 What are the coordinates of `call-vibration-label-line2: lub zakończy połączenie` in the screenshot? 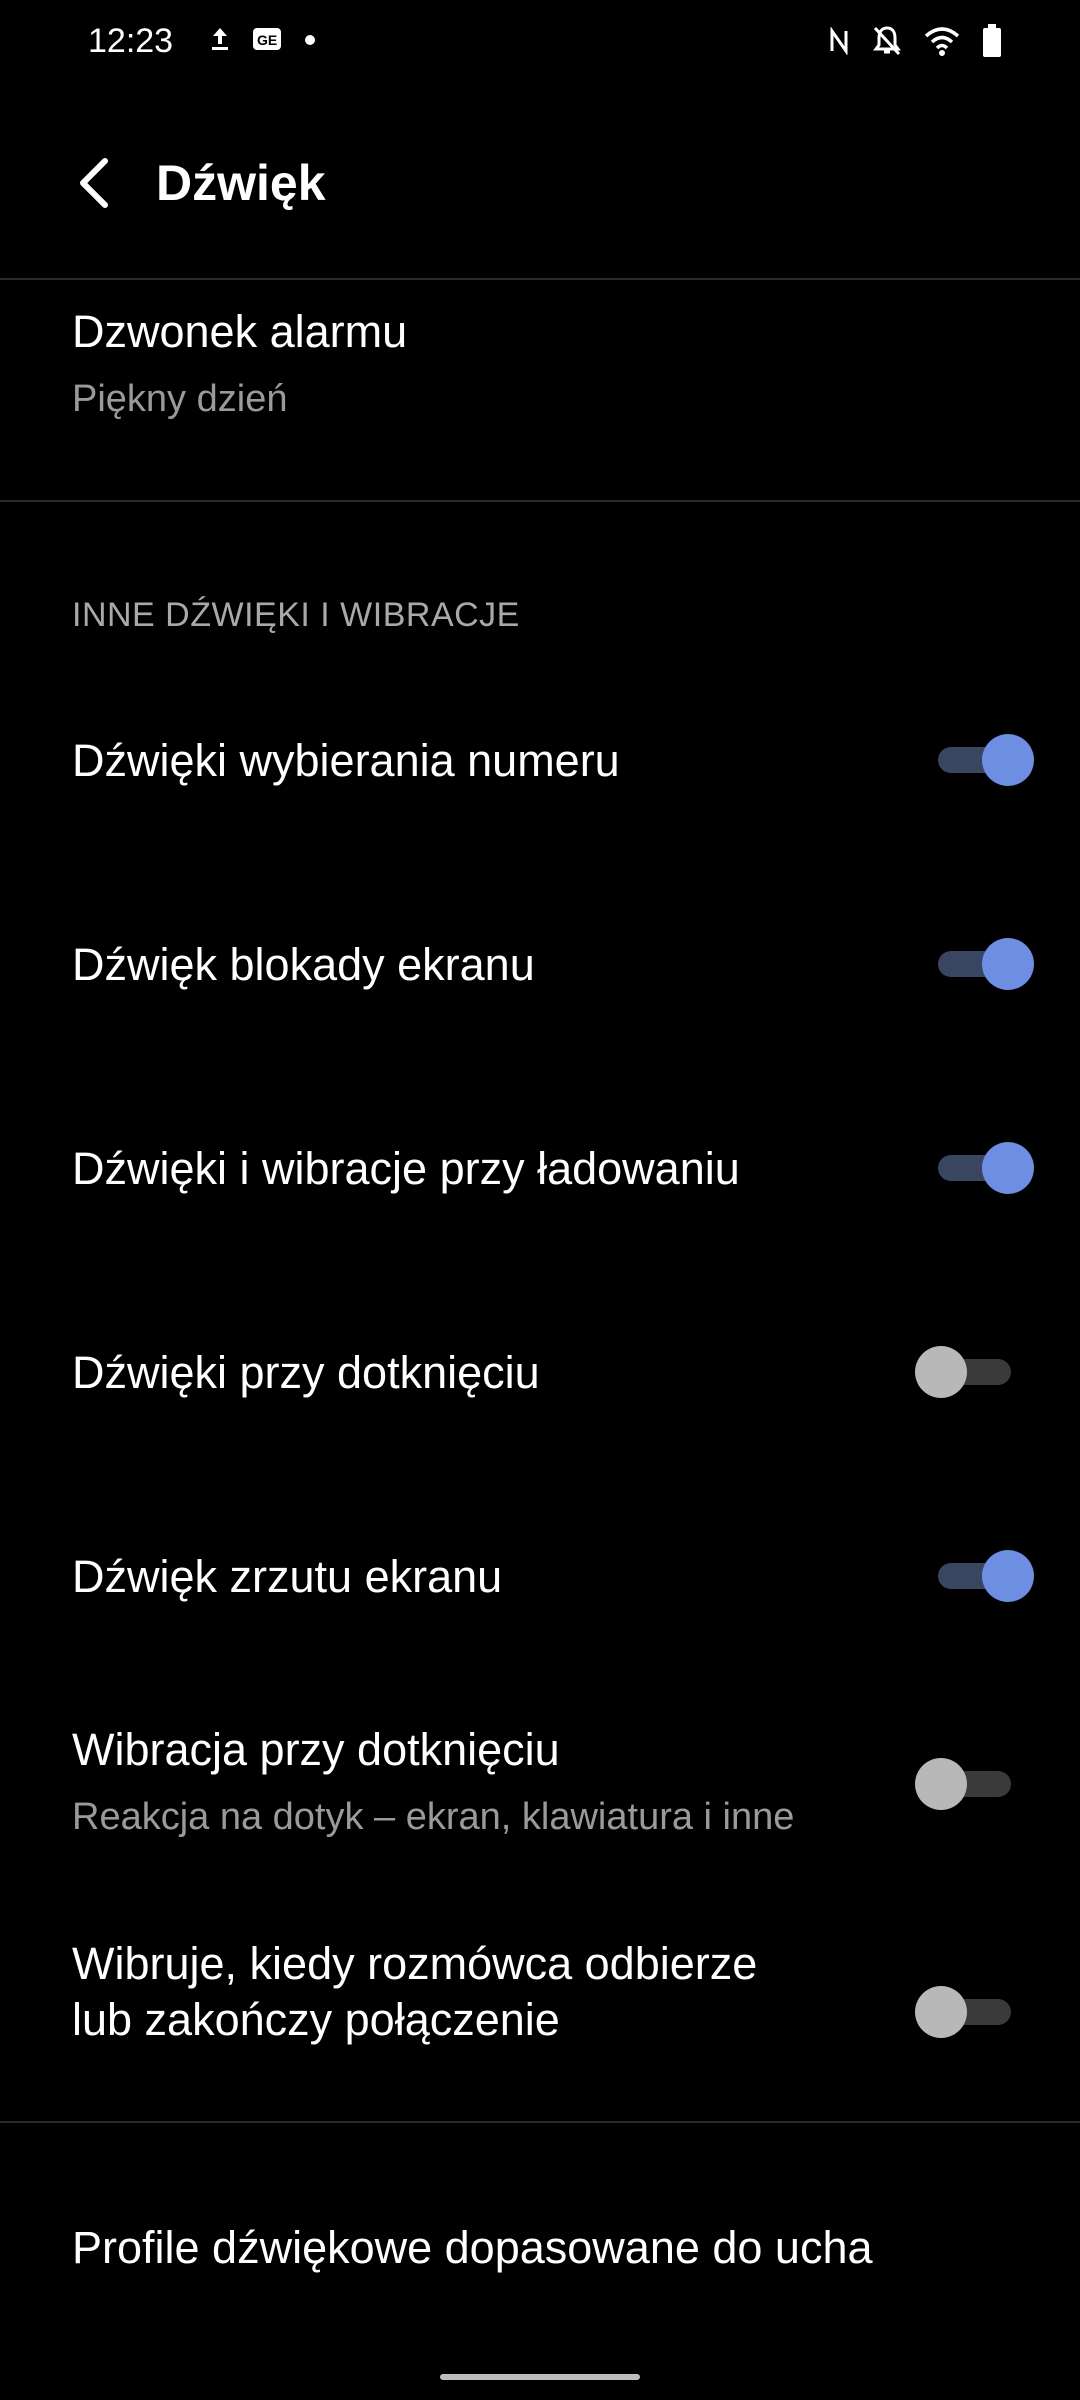 It's located at (316, 2019).